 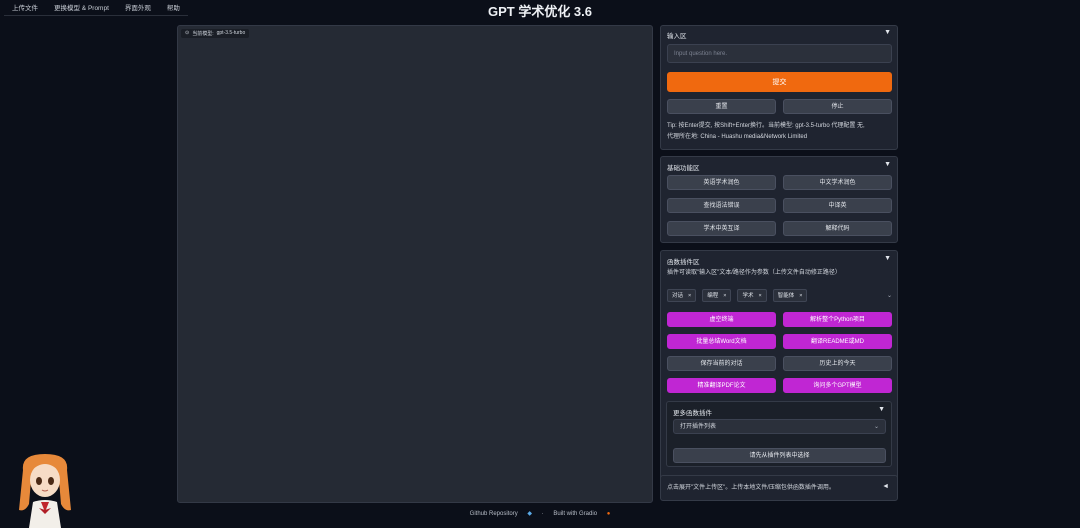 What do you see at coordinates (698, 427) in the screenshot?
I see `dropdown-value: 打开插件列表` at bounding box center [698, 427].